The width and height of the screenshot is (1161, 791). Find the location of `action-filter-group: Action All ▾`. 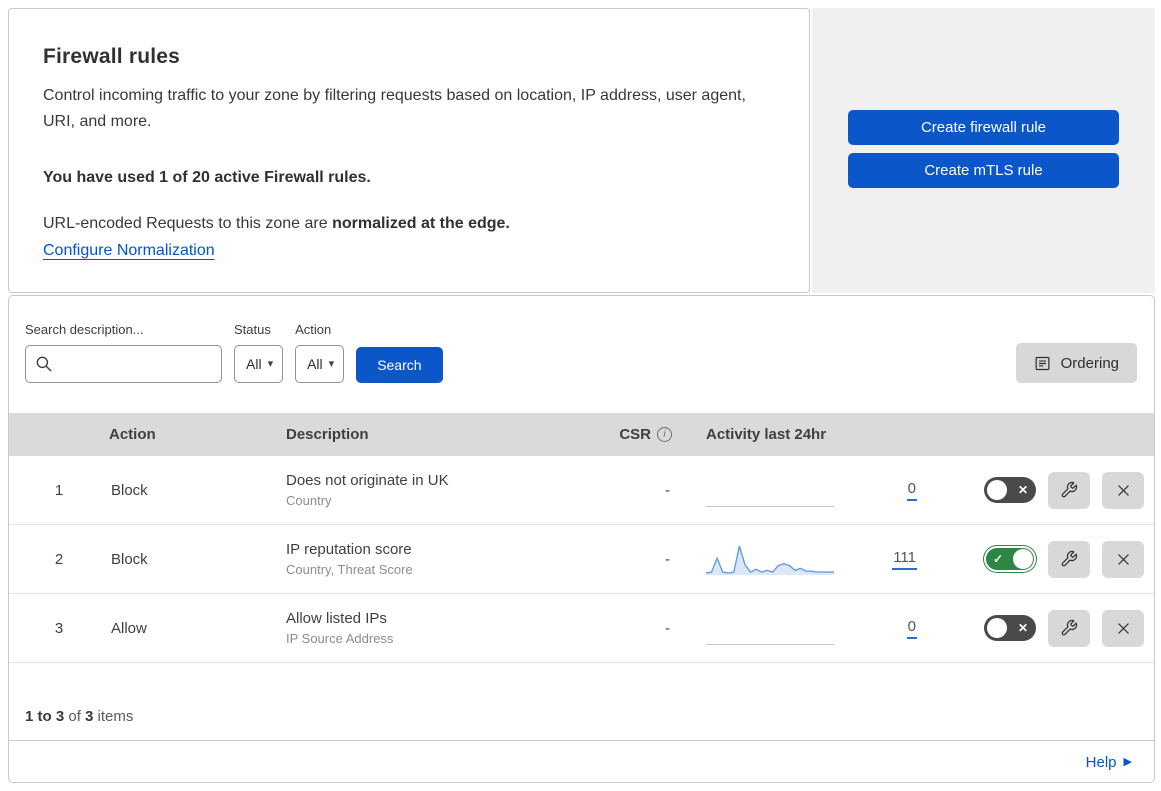

action-filter-group: Action All ▾ is located at coordinates (320, 352).